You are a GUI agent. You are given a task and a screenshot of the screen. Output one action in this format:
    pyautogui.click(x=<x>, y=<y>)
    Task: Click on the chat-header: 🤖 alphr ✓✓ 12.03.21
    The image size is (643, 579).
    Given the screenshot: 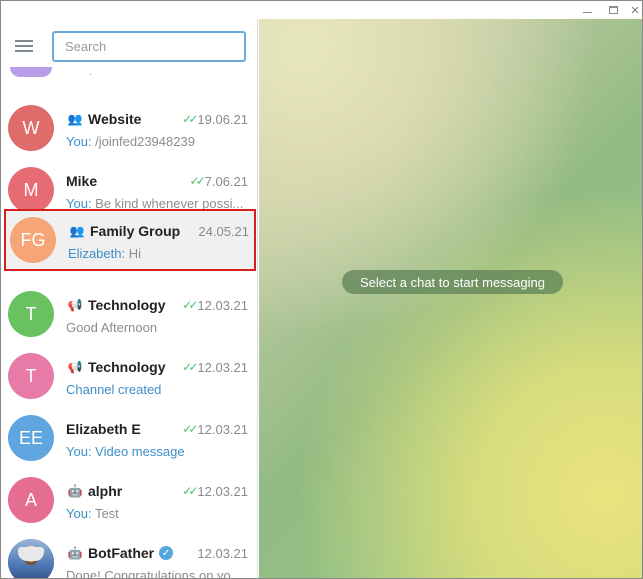 What is the action you would take?
    pyautogui.click(x=157, y=491)
    